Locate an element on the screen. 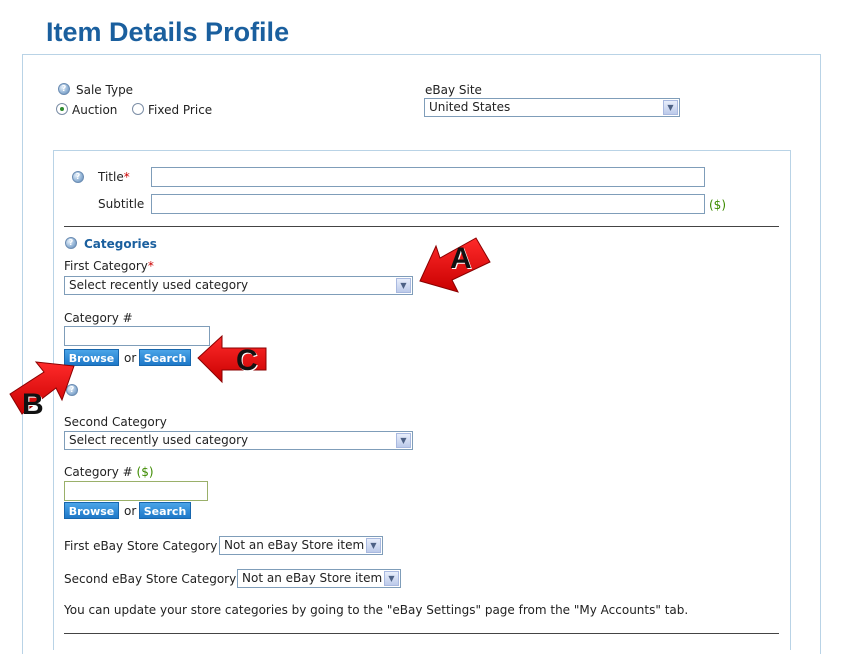 The height and width of the screenshot is (654, 841). callout-b: B is located at coordinates (33, 404).